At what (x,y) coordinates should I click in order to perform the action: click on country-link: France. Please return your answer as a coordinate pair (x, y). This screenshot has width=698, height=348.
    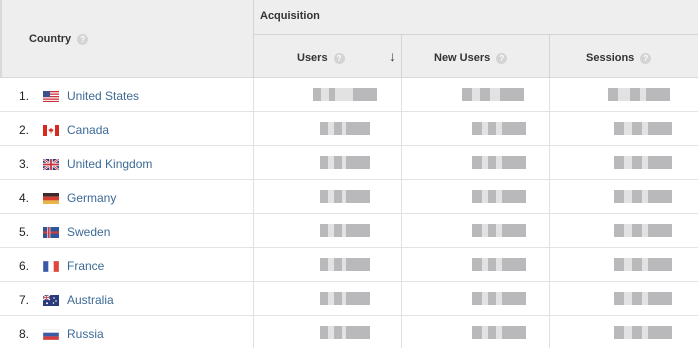
    Looking at the image, I should click on (85, 266).